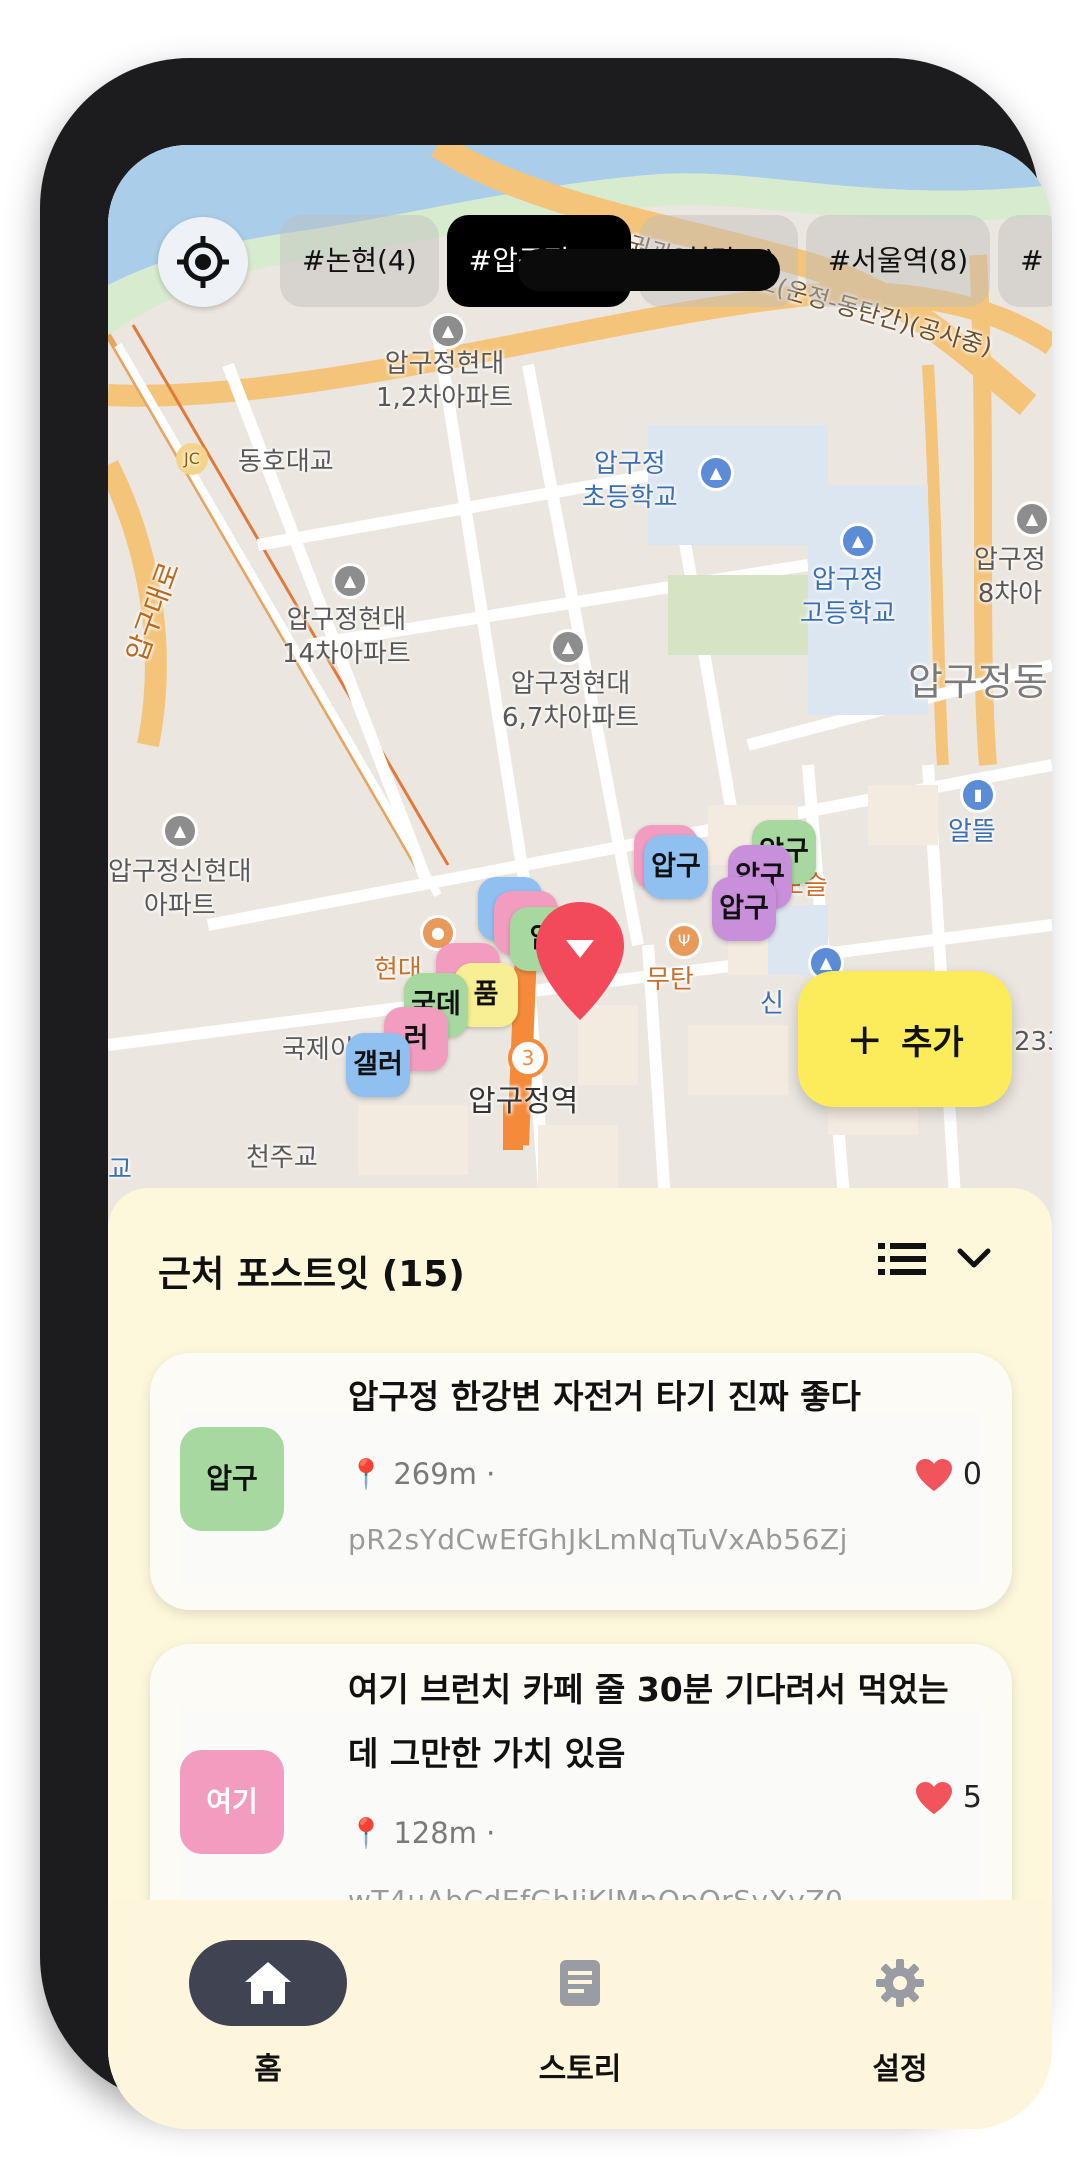  I want to click on nav-story: 스토리, so click(580, 2014).